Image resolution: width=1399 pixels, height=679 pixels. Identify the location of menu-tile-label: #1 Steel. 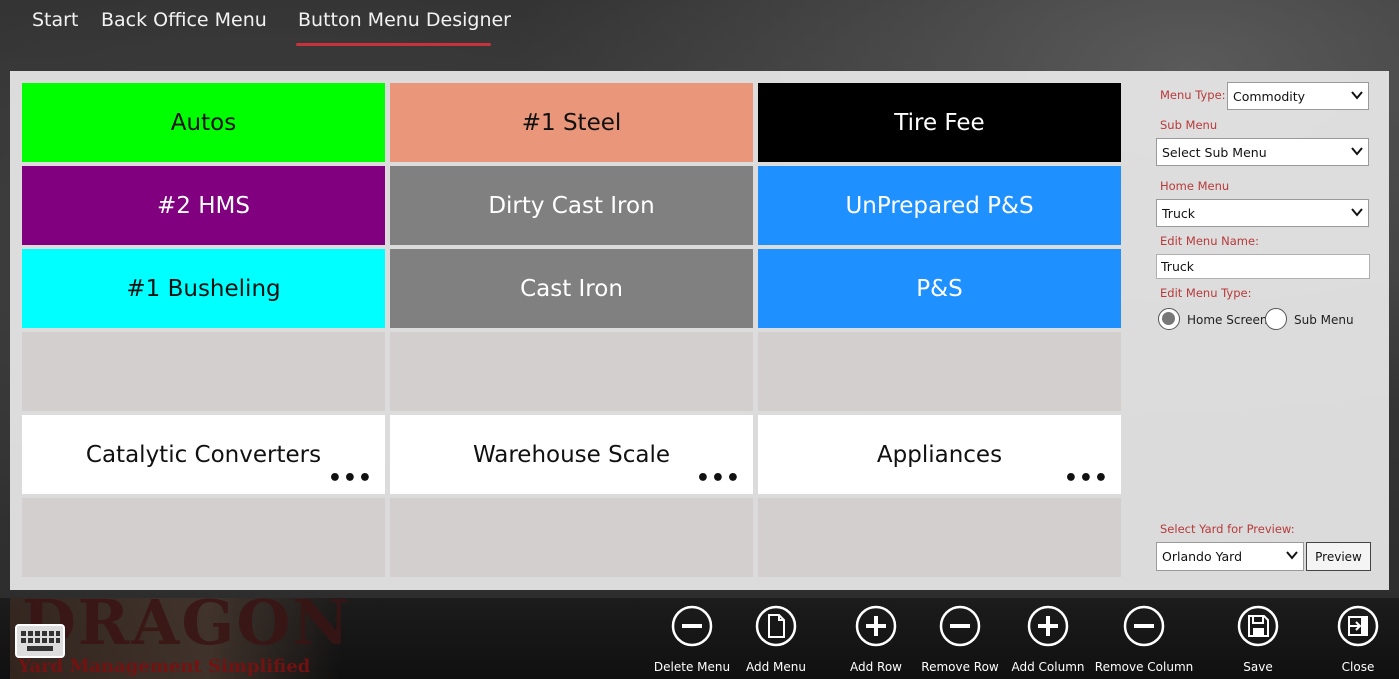
(571, 122).